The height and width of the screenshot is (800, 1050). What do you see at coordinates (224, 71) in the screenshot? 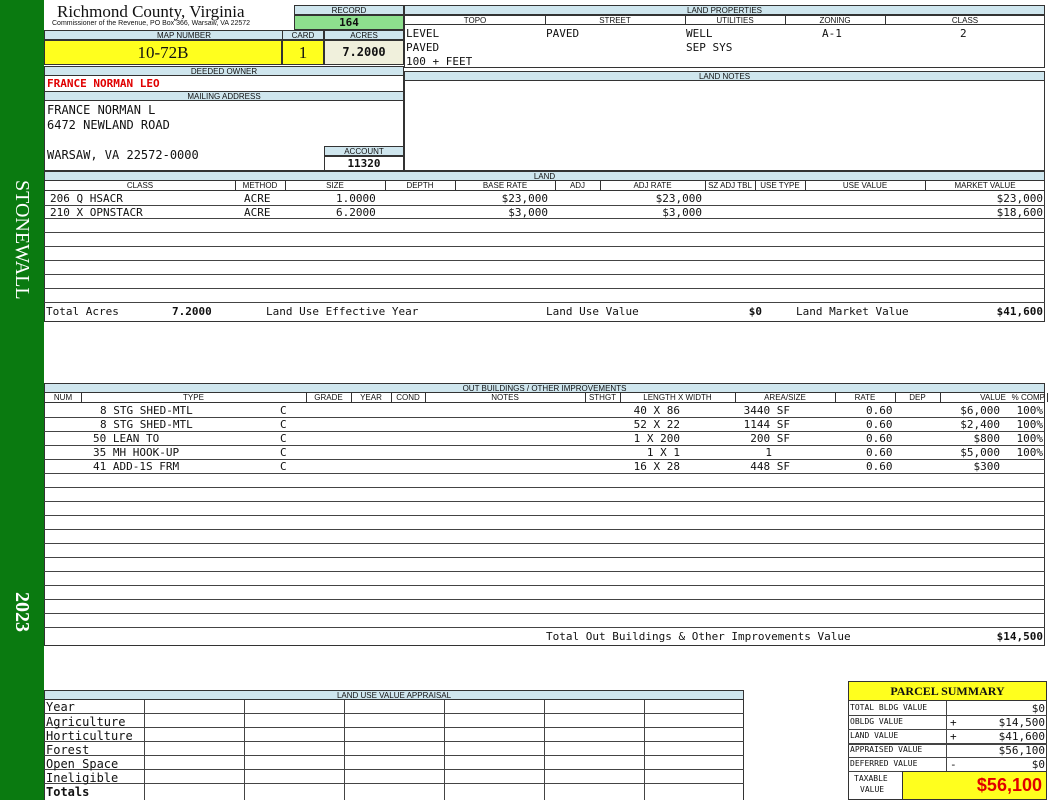
I see `deeded-owner-header: DEEDED OWNER` at bounding box center [224, 71].